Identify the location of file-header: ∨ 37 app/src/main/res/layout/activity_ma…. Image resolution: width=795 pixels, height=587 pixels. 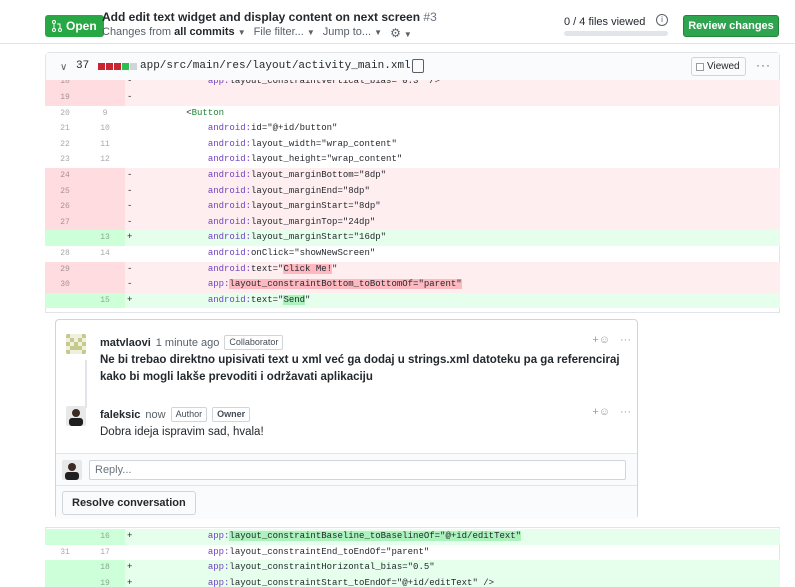
(412, 67).